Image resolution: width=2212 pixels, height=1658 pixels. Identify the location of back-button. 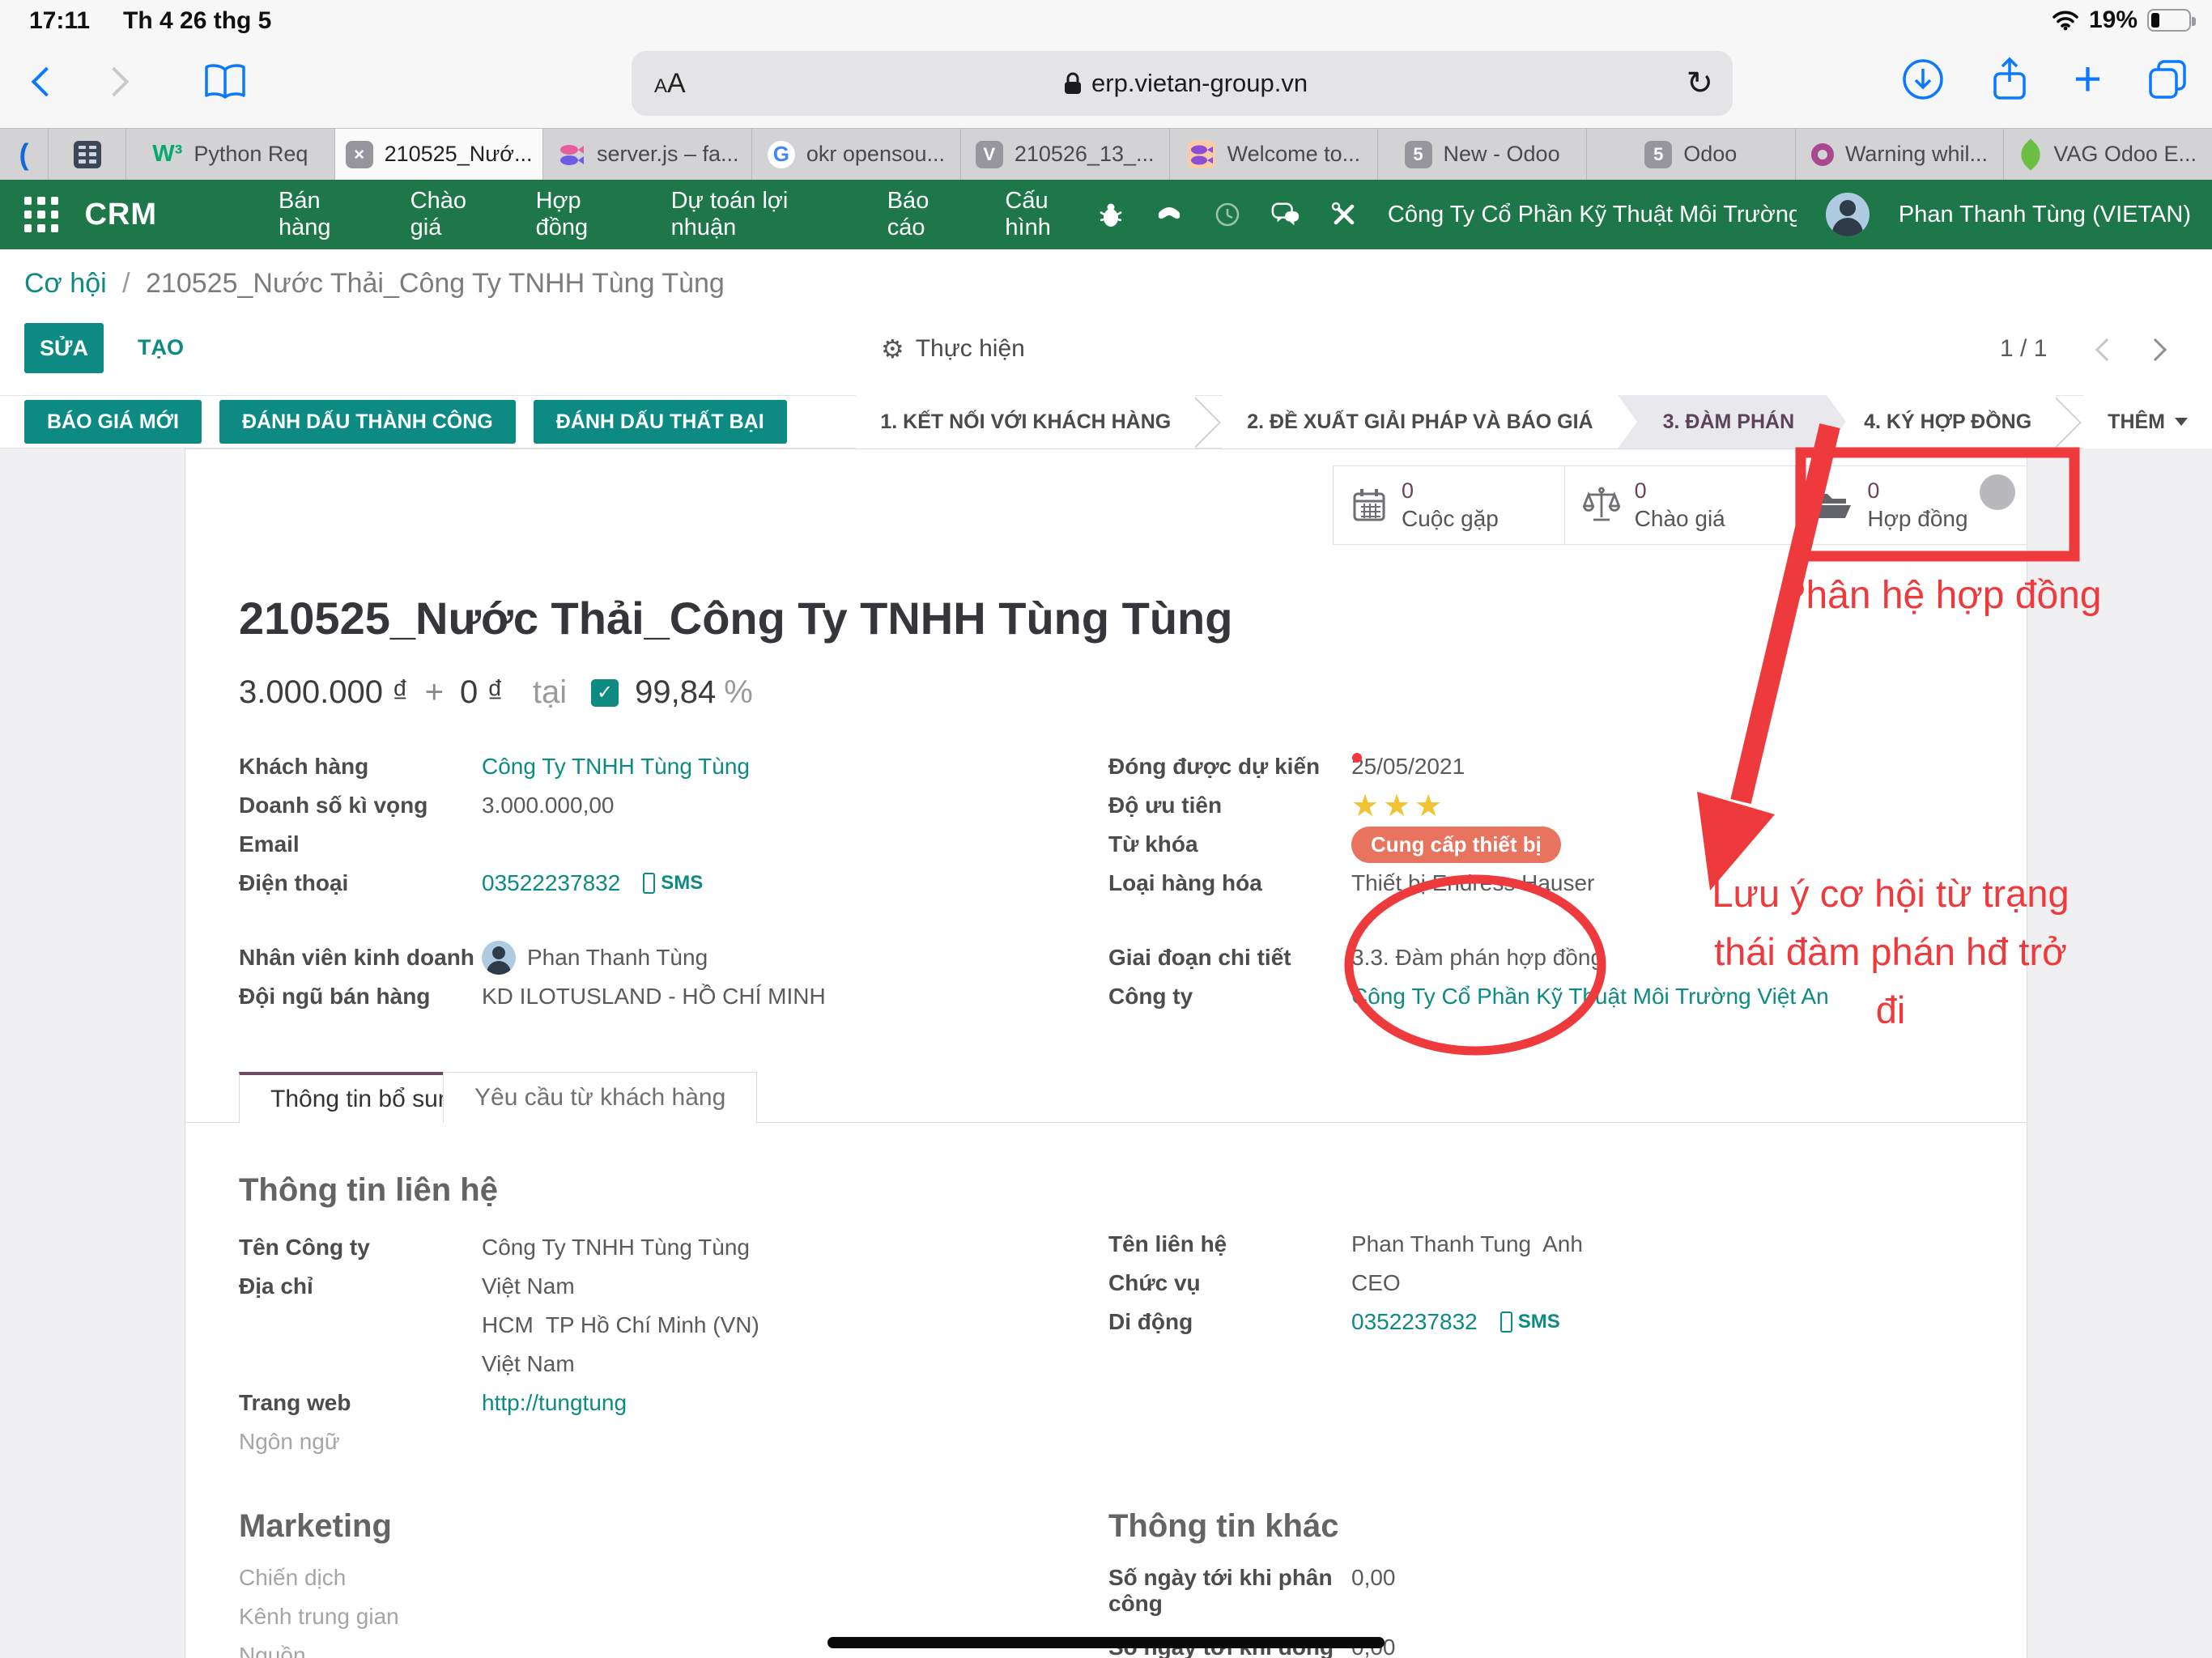
(47, 81).